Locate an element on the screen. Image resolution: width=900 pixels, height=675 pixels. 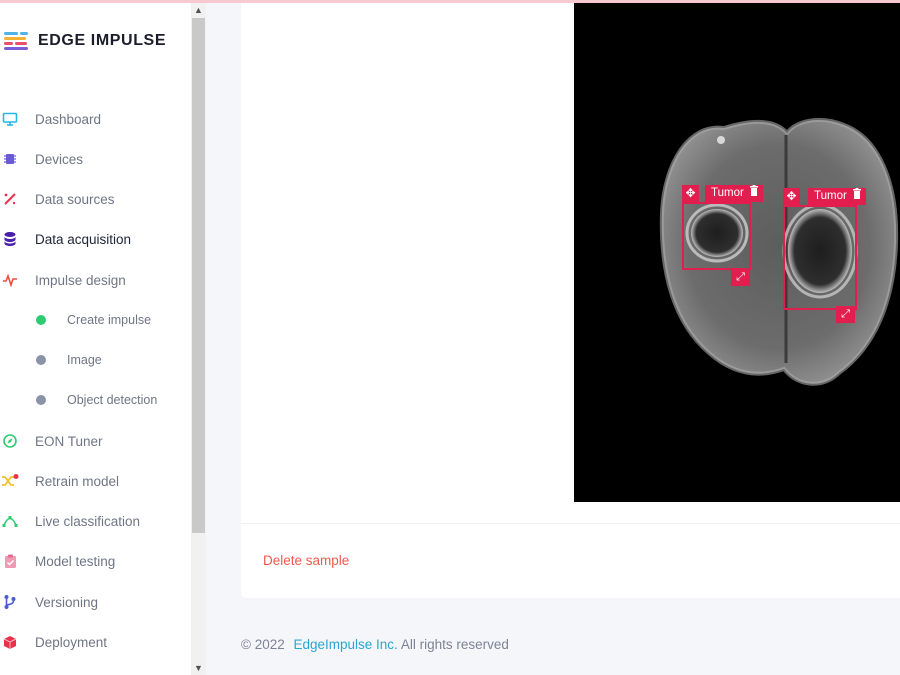
sidebar-item-label: Object detection is located at coordinates (112, 400).